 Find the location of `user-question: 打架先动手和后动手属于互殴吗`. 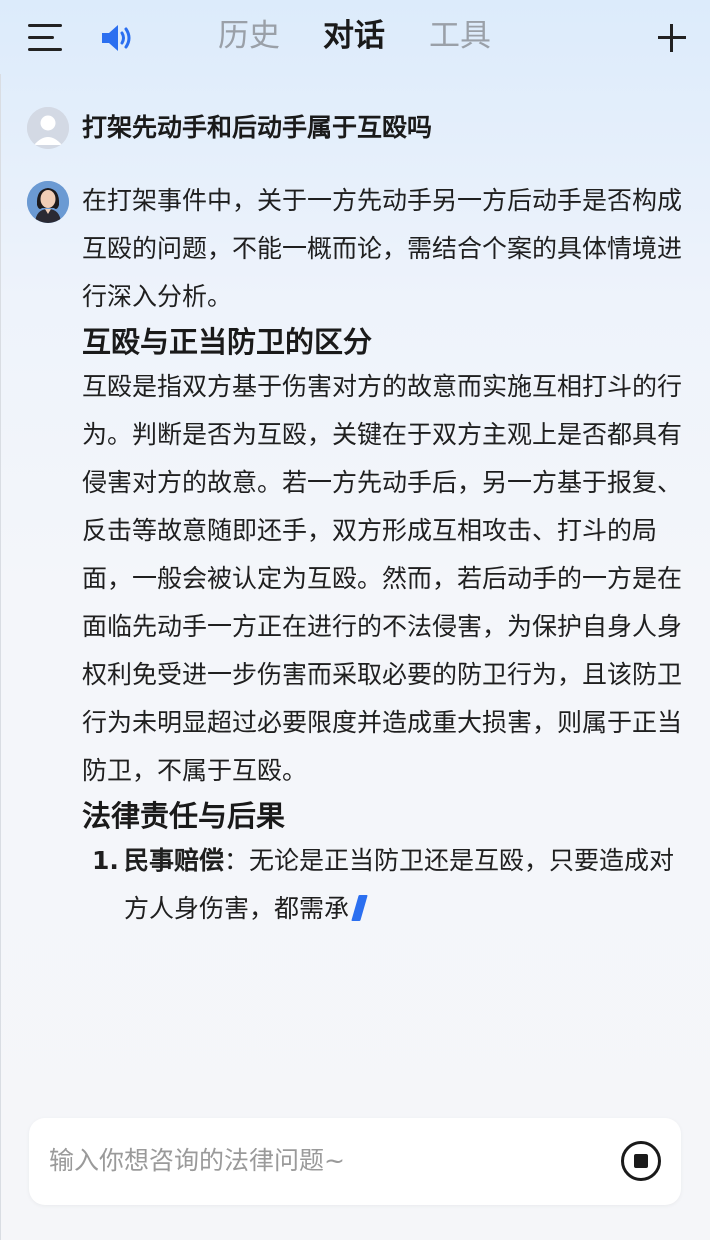

user-question: 打架先动手和后动手属于互殴吗 is located at coordinates (257, 127).